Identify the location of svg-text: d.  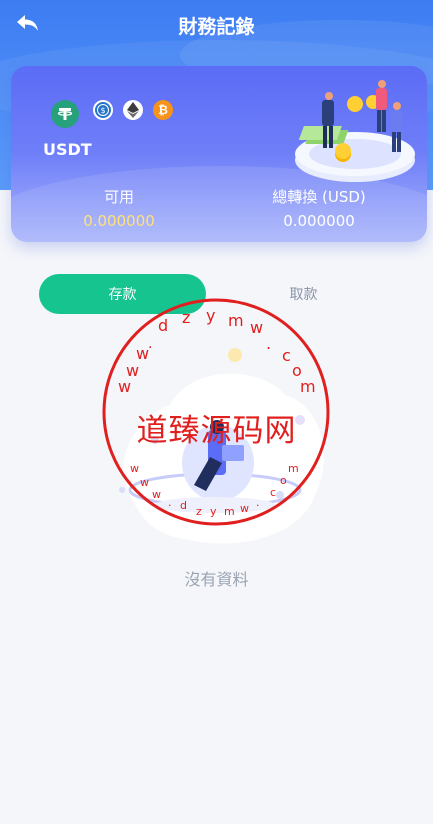
(163, 325).